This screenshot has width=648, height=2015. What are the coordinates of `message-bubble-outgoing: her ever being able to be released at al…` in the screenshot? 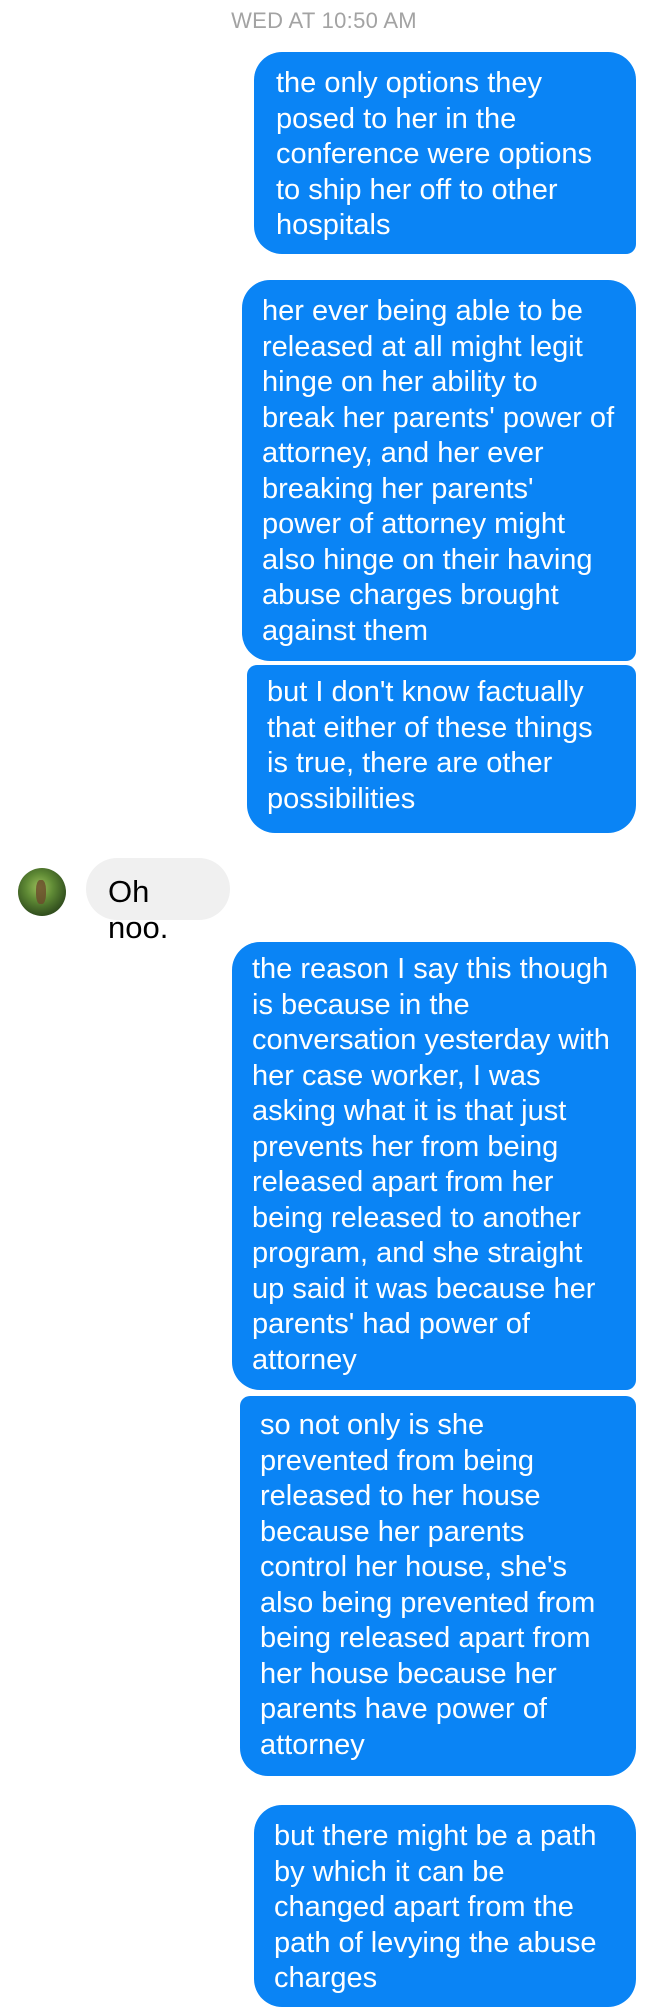 It's located at (439, 470).